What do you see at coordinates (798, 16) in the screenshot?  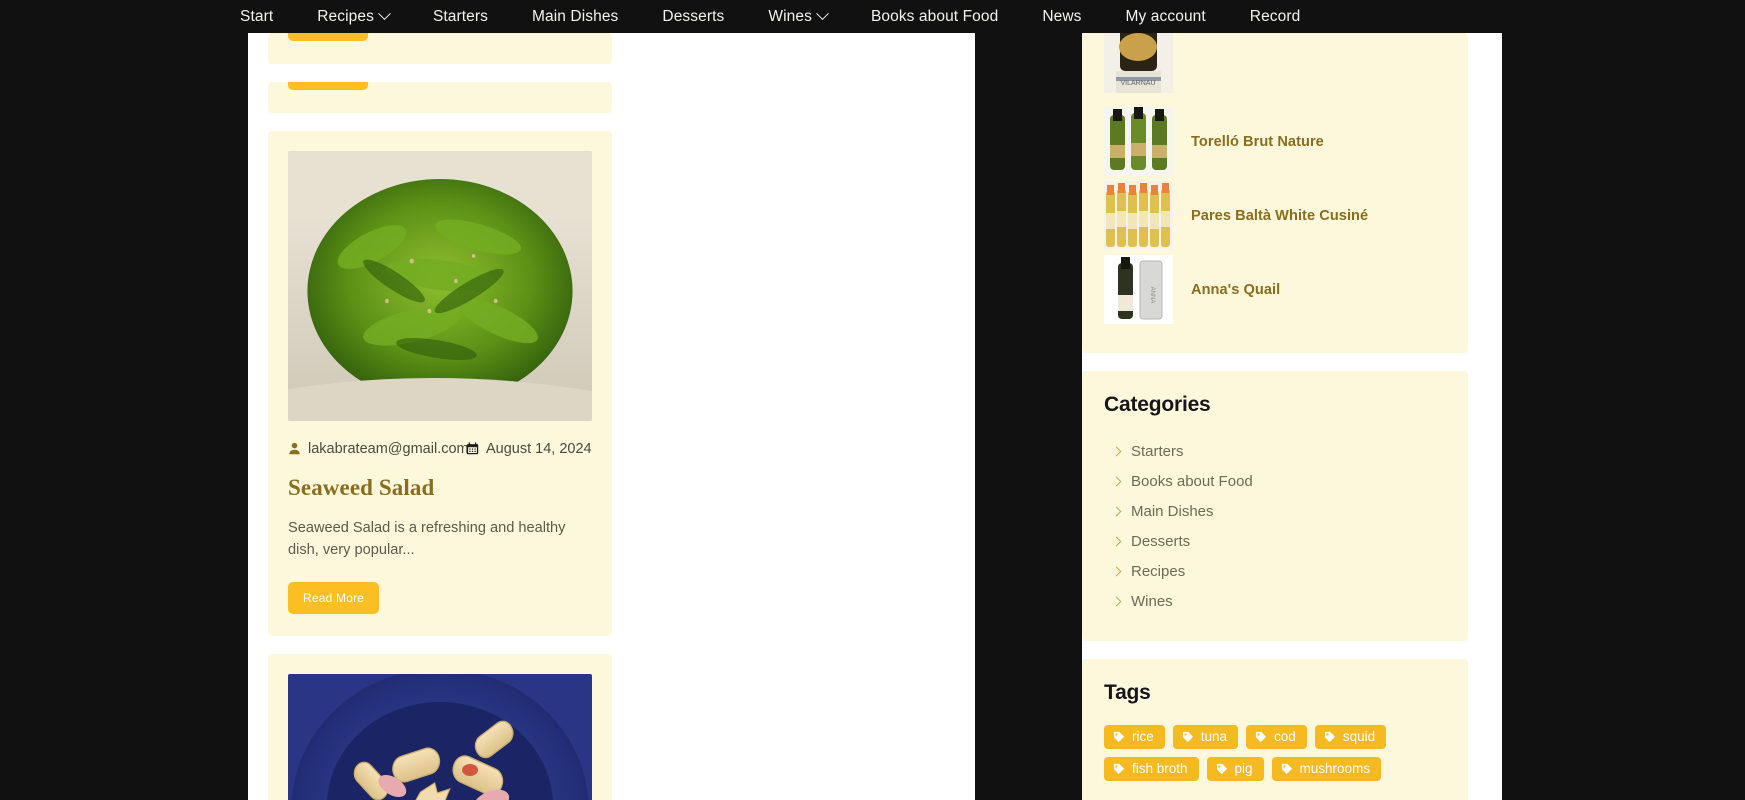 I see `nav-item-wines: Wines` at bounding box center [798, 16].